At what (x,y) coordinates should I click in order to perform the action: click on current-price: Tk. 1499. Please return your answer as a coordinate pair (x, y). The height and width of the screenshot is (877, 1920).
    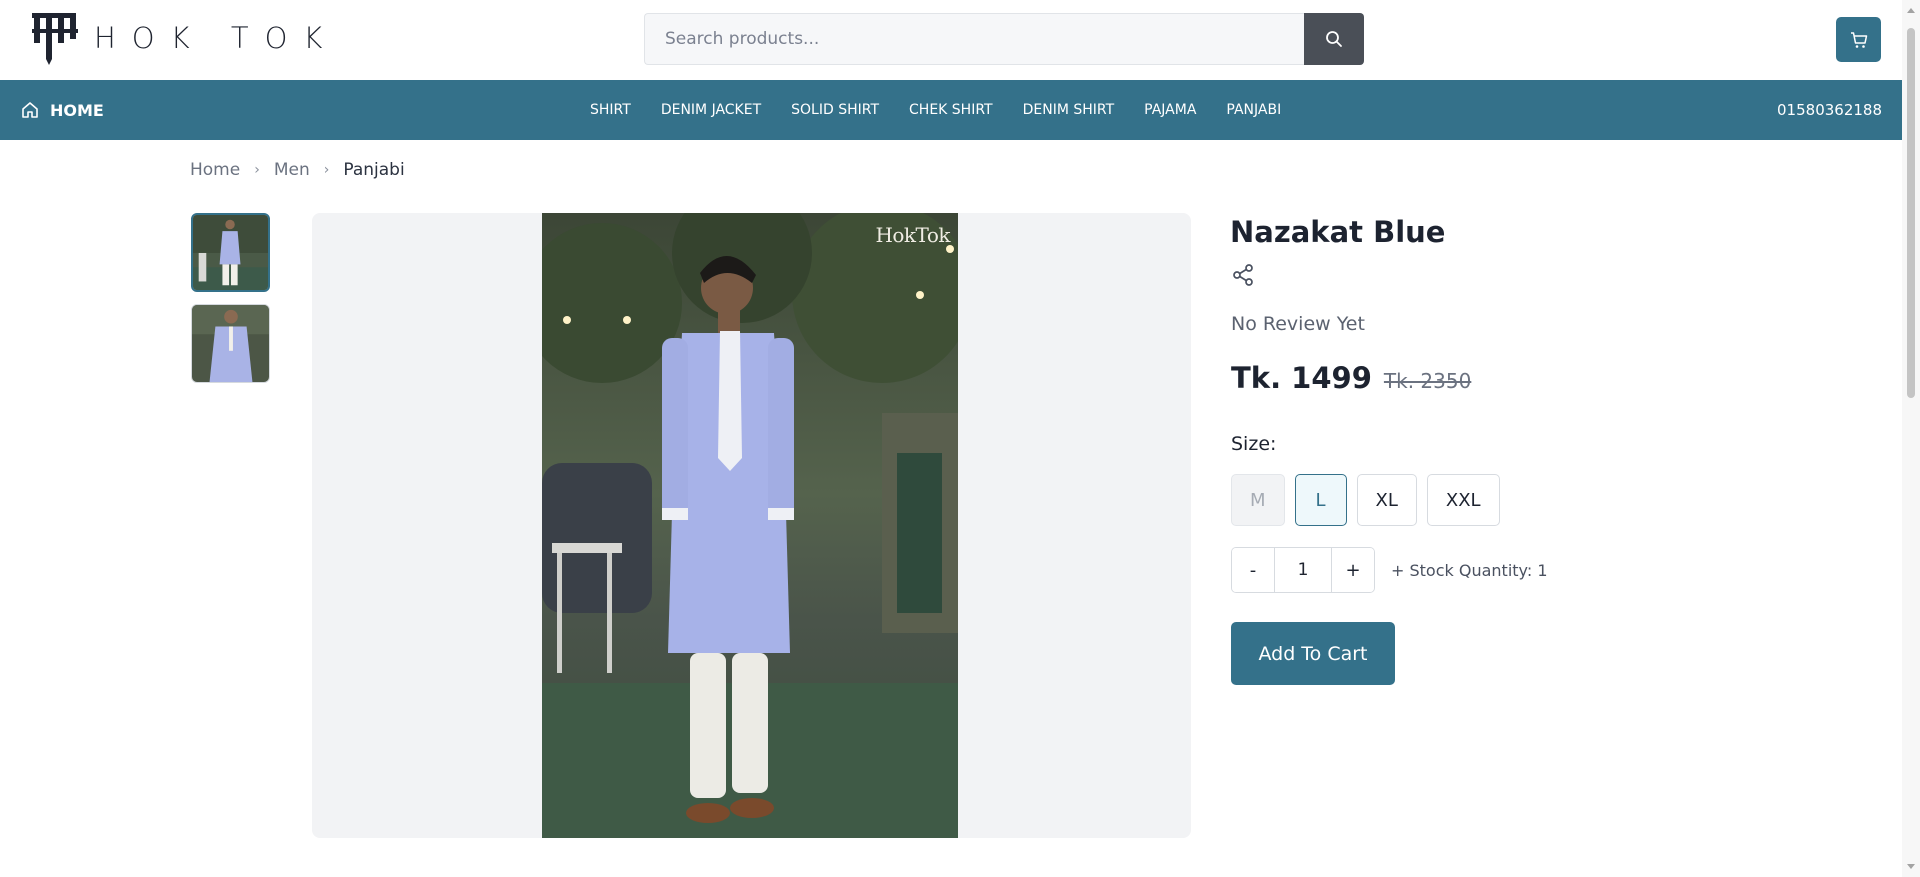
    Looking at the image, I should click on (1301, 378).